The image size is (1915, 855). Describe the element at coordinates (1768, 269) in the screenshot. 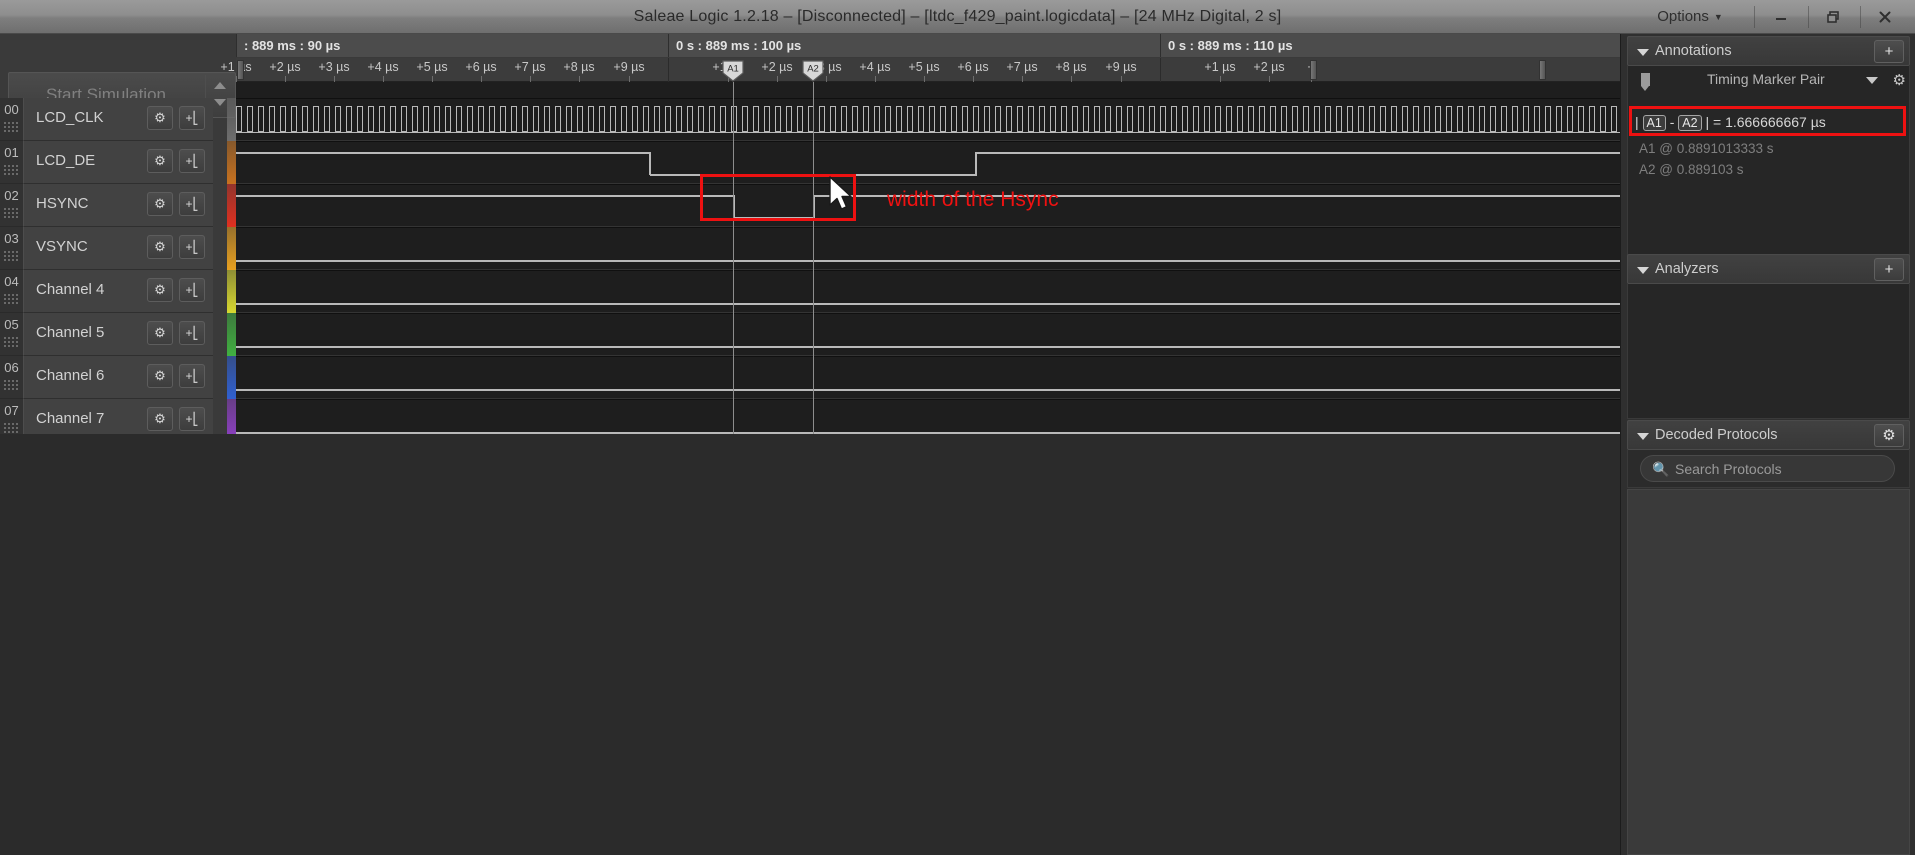

I see `analyzers-header: Analyzers +` at that location.